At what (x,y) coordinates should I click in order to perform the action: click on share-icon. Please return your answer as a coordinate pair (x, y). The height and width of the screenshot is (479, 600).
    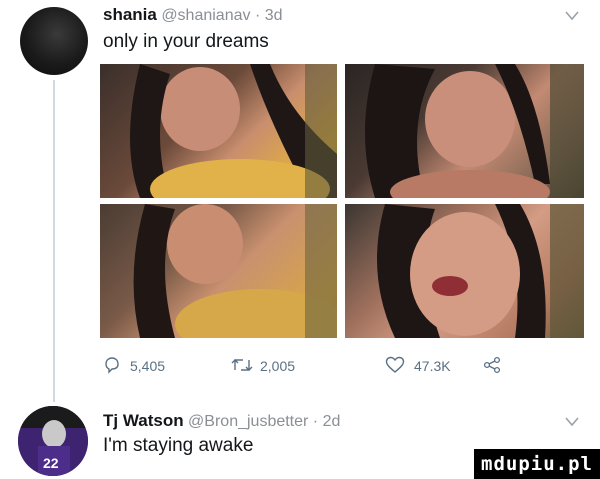
    Looking at the image, I should click on (492, 365).